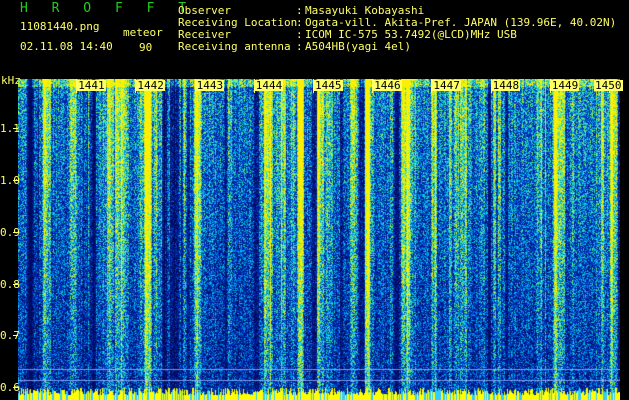 This screenshot has height=400, width=629. What do you see at coordinates (269, 85) in the screenshot?
I see `x-tick-label: 1444` at bounding box center [269, 85].